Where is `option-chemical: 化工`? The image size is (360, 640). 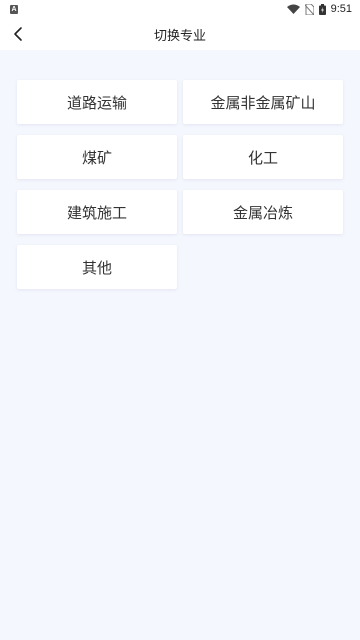
option-chemical: 化工 is located at coordinates (263, 157).